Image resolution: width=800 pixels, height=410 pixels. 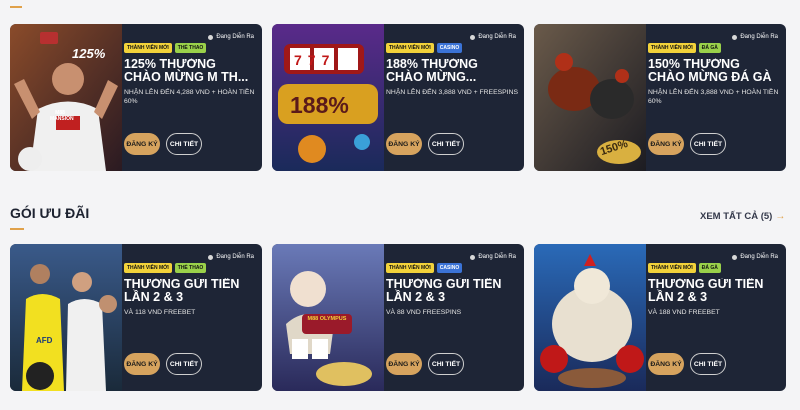 What do you see at coordinates (710, 71) in the screenshot?
I see `promo-title: 150% THƯỞNG CHÀO MỪNG ĐÁ GÀ` at bounding box center [710, 71].